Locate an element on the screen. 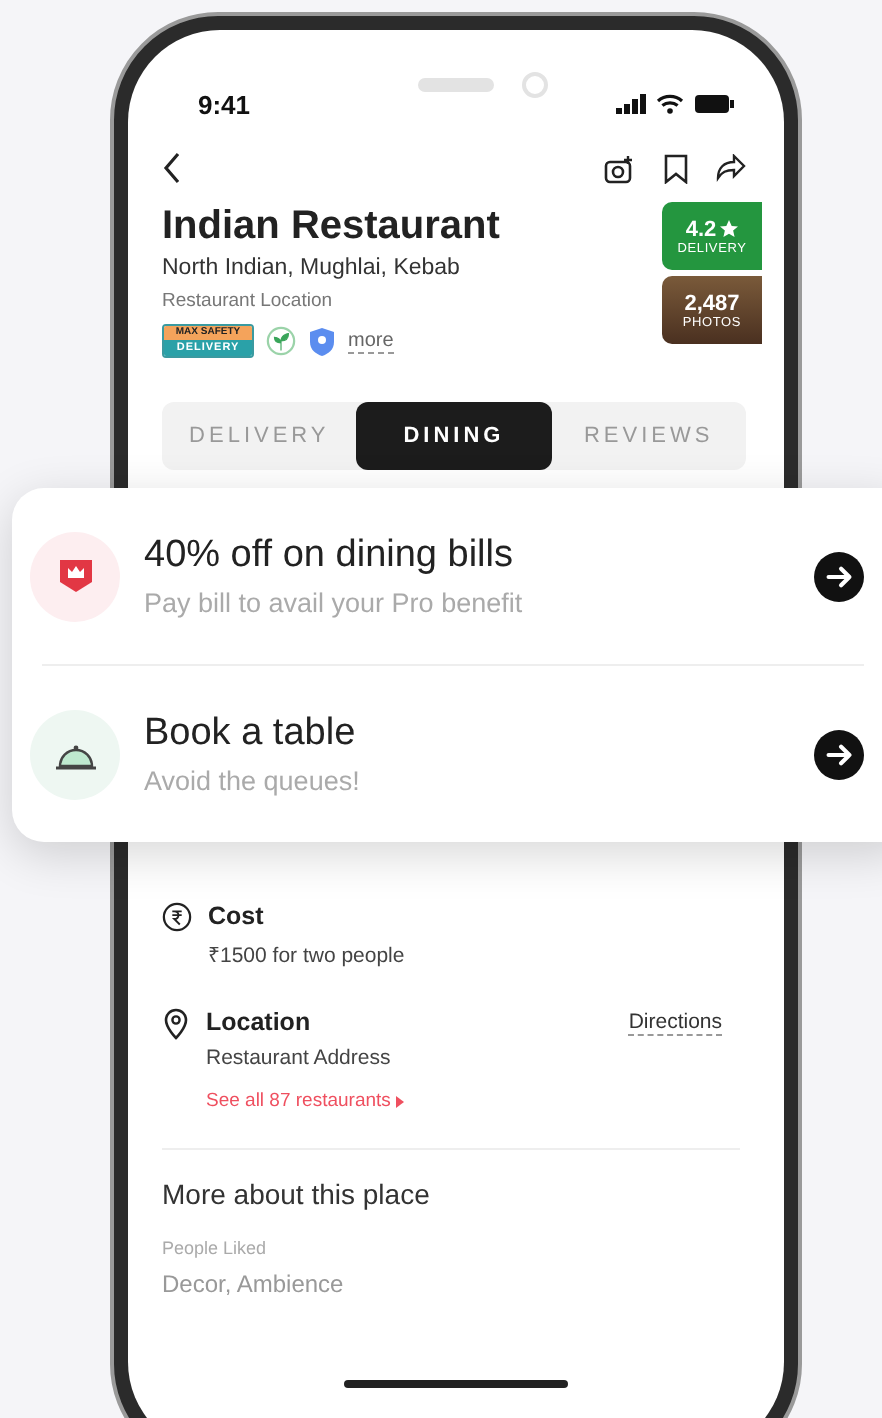 The width and height of the screenshot is (882, 1418). more-link: more is located at coordinates (371, 341).